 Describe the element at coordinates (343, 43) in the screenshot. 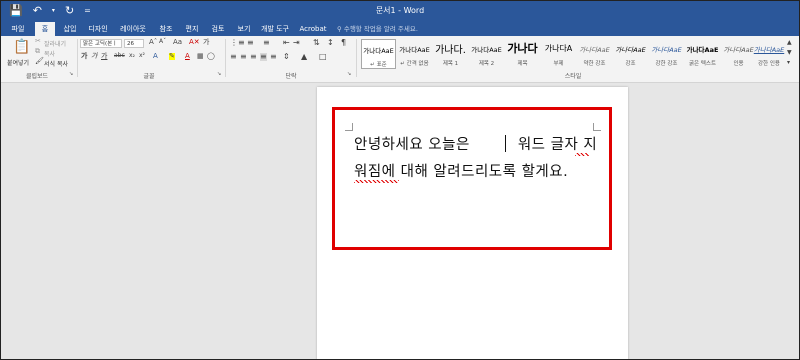

I see `show-marks-icon: ¶` at that location.